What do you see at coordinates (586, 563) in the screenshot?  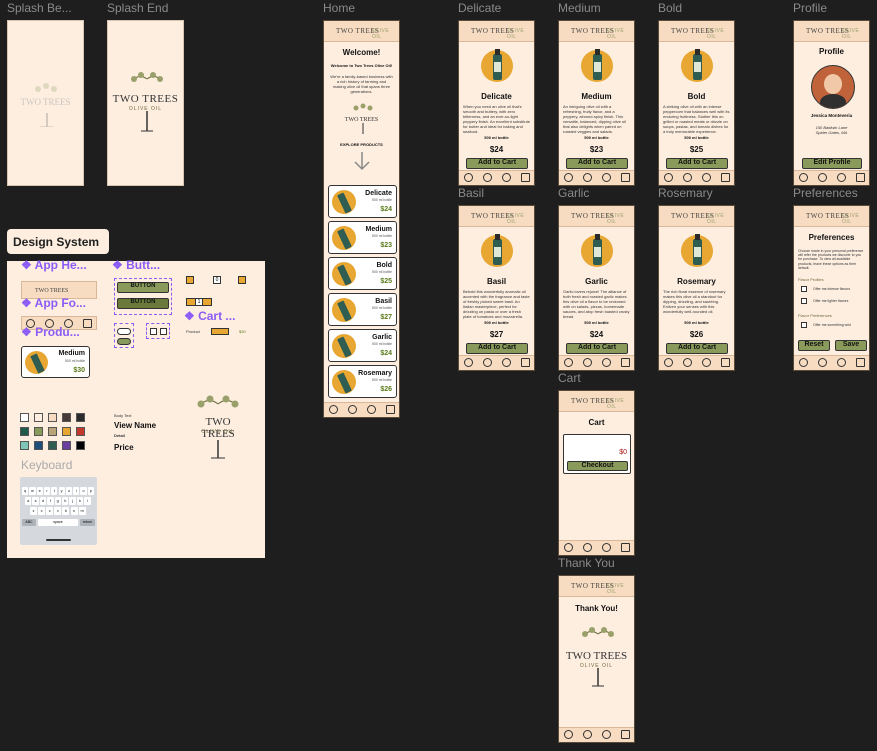 I see `frame-label-thank-you: Thank You` at bounding box center [586, 563].